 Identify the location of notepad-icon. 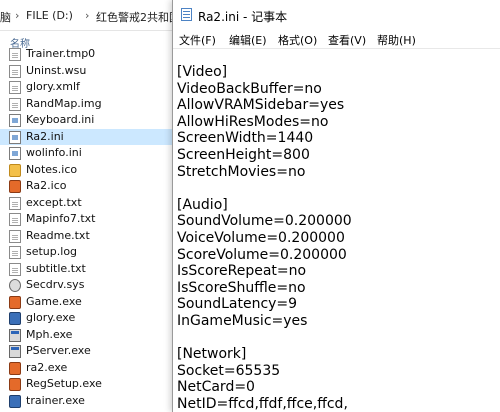
(186, 14).